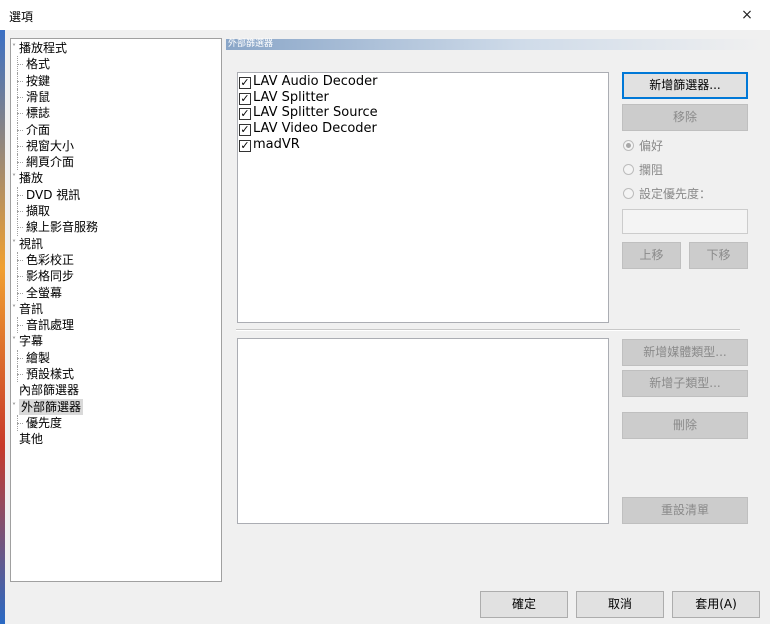 The height and width of the screenshot is (624, 770). What do you see at coordinates (50, 325) in the screenshot?
I see `tree-item: 音訊處理` at bounding box center [50, 325].